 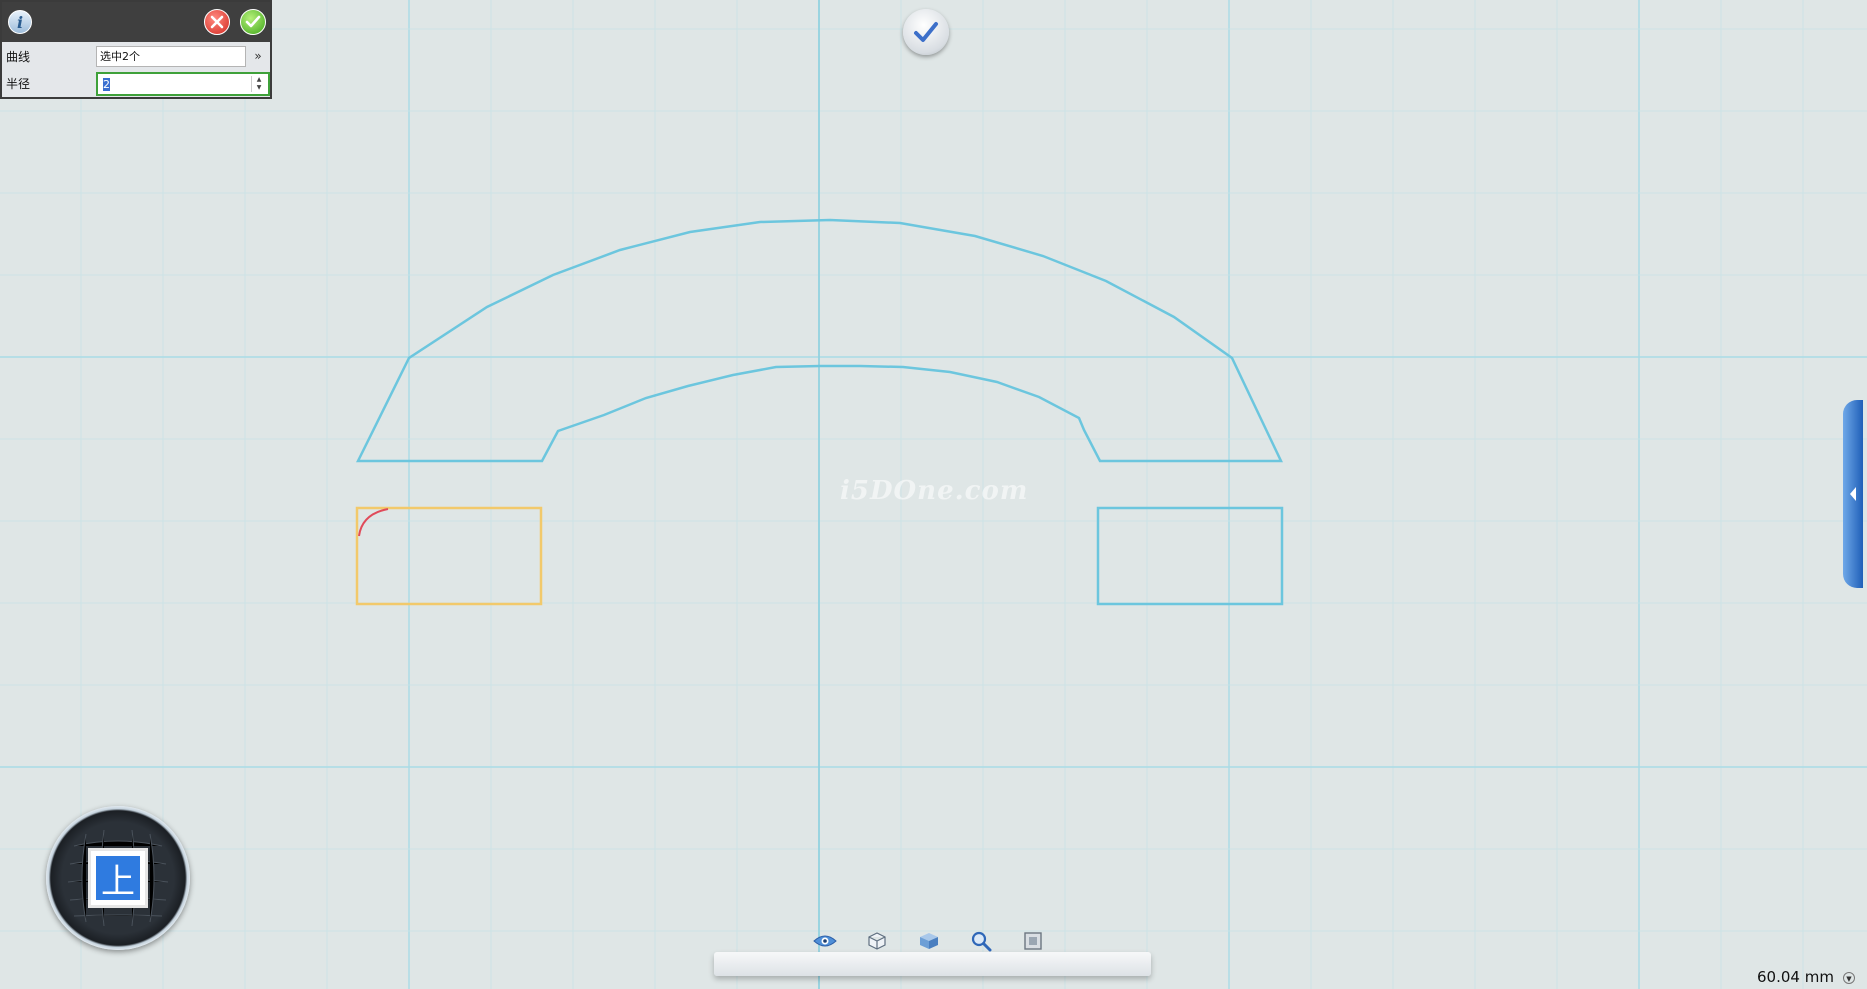 I want to click on view-toolbar, so click(x=929, y=941).